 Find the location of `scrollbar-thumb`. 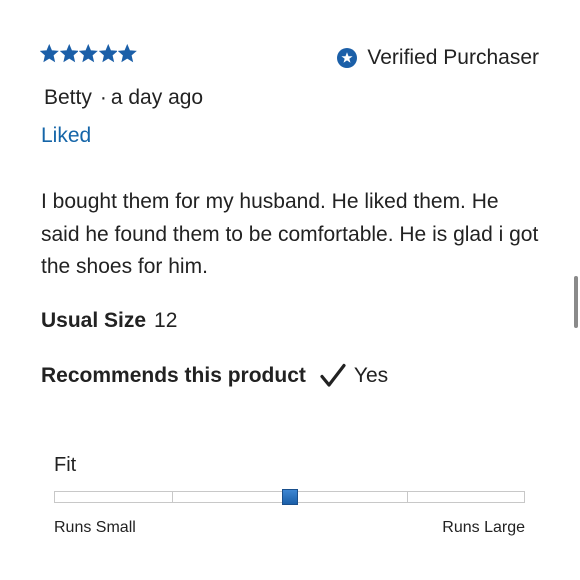

scrollbar-thumb is located at coordinates (576, 302).